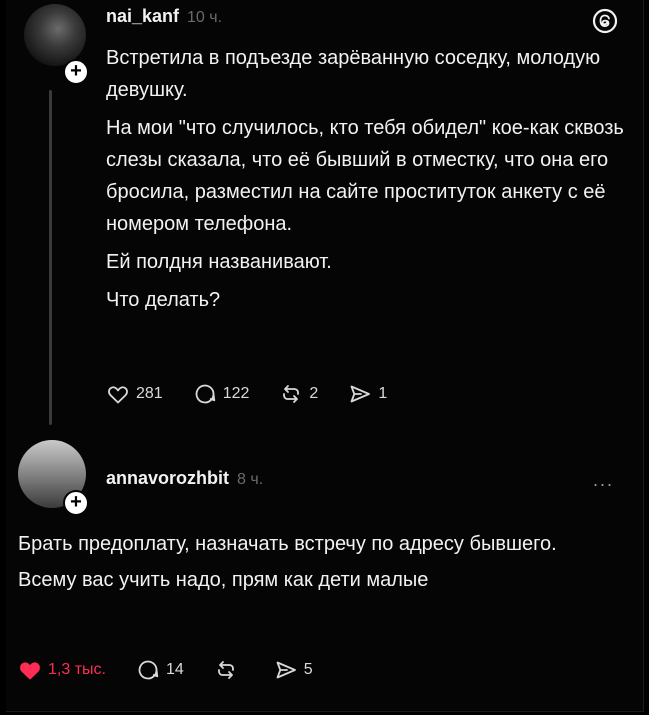  Describe the element at coordinates (149, 393) in the screenshot. I see `like-count: 281` at that location.